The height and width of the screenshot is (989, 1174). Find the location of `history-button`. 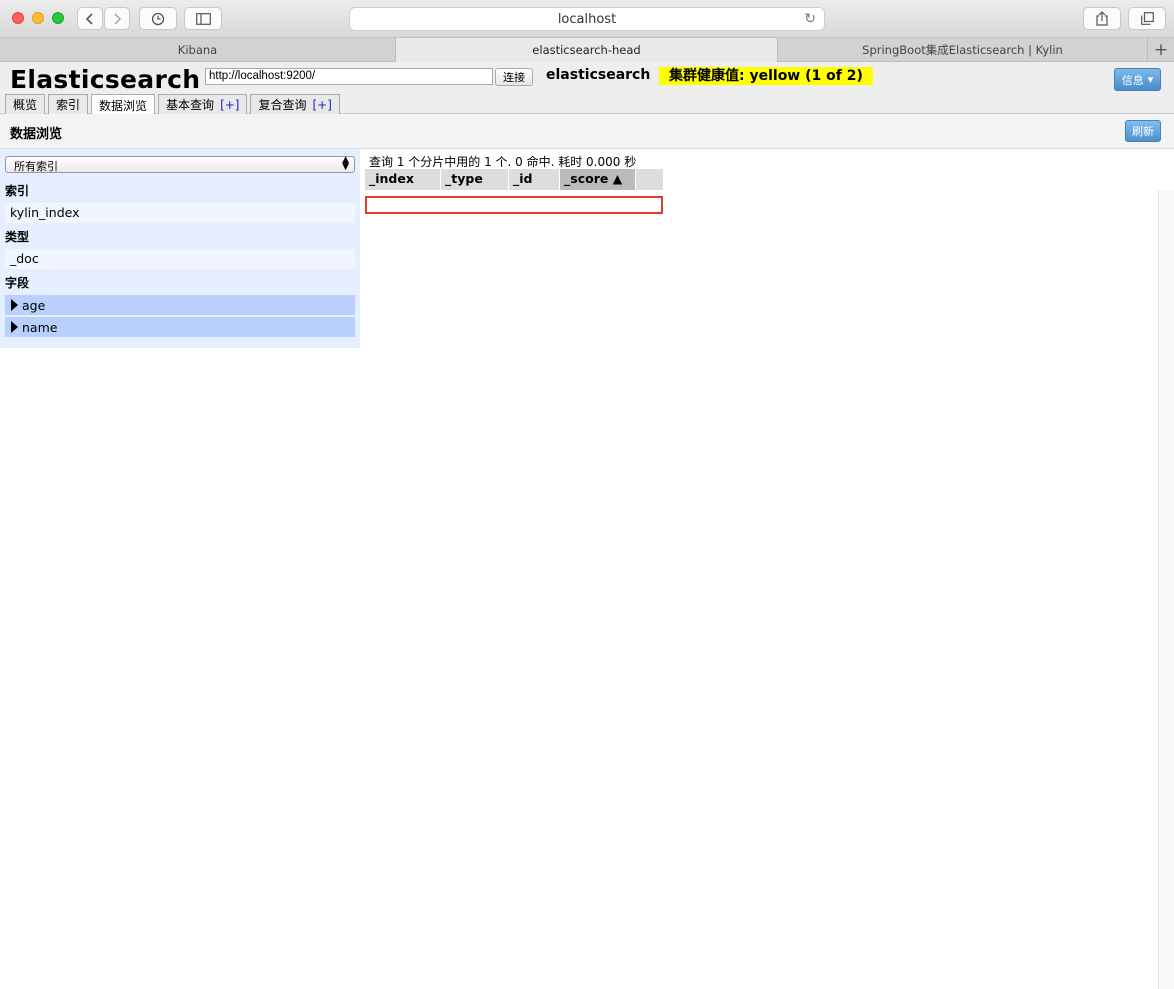

history-button is located at coordinates (158, 18).